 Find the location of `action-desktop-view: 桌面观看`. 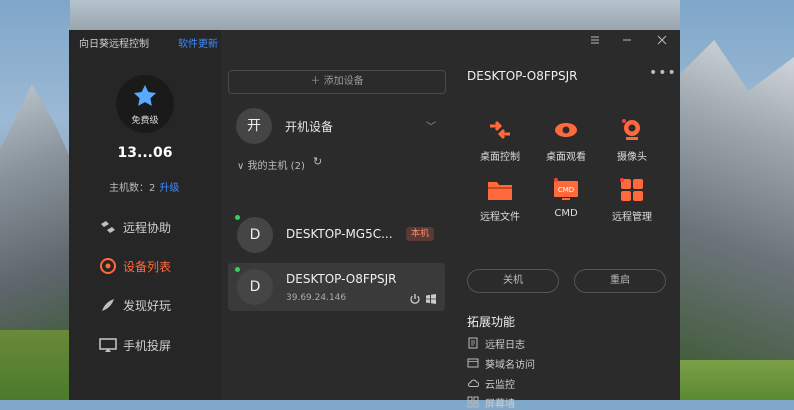

action-desktop-view: 桌面观看 is located at coordinates (566, 142).